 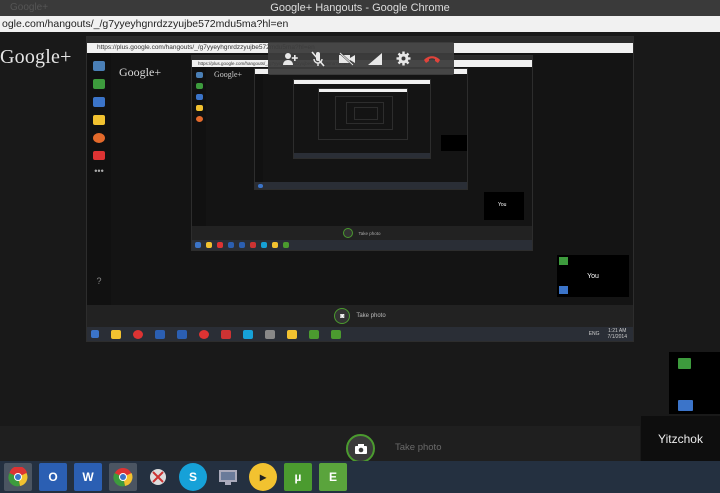 What do you see at coordinates (193, 477) in the screenshot?
I see `skype-icon: S` at bounding box center [193, 477].